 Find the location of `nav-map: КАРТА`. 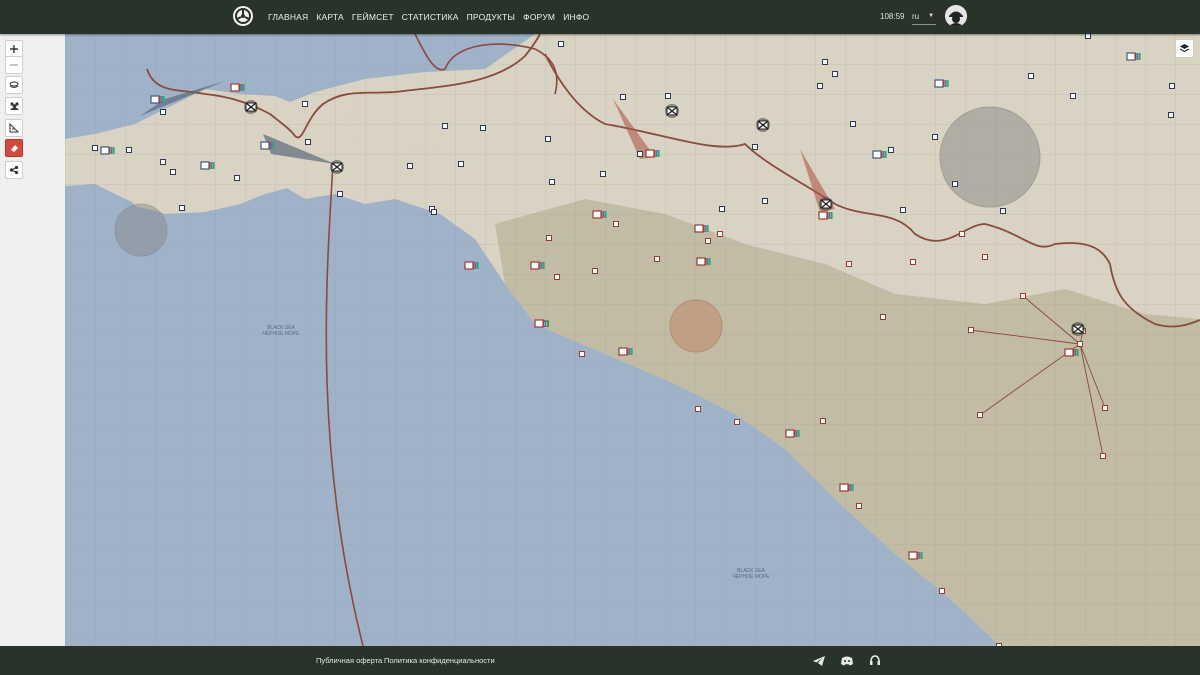

nav-map: КАРТА is located at coordinates (330, 17).